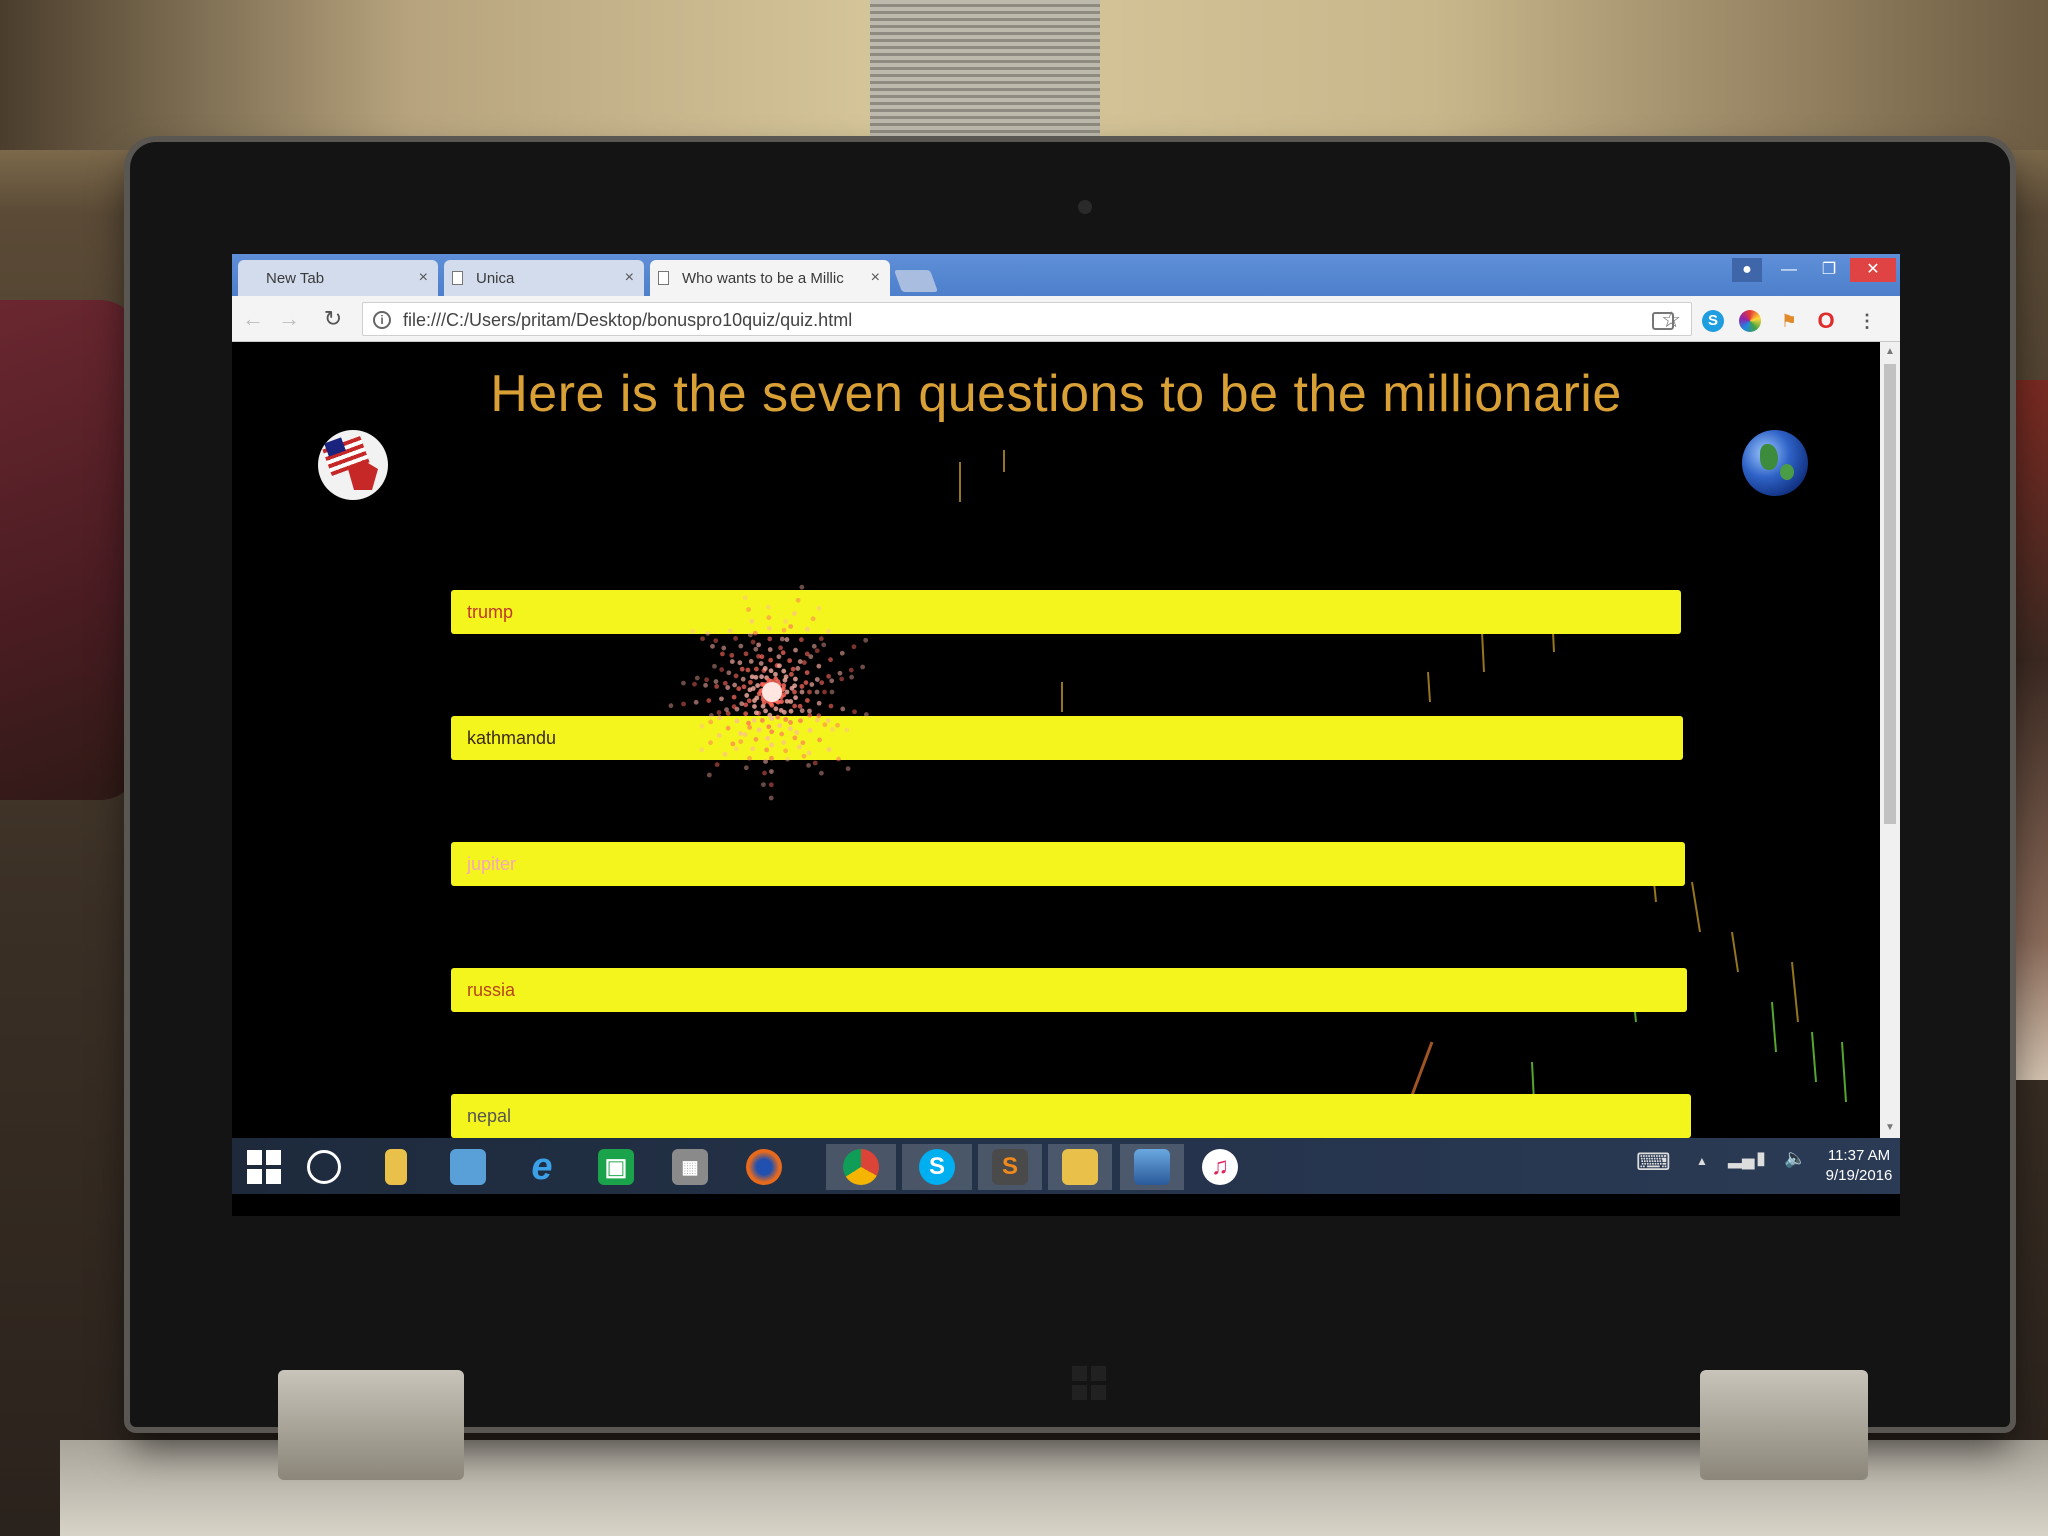 Image resolution: width=2048 pixels, height=1536 pixels. I want to click on tray-chevron-icon: ▲, so click(1702, 1161).